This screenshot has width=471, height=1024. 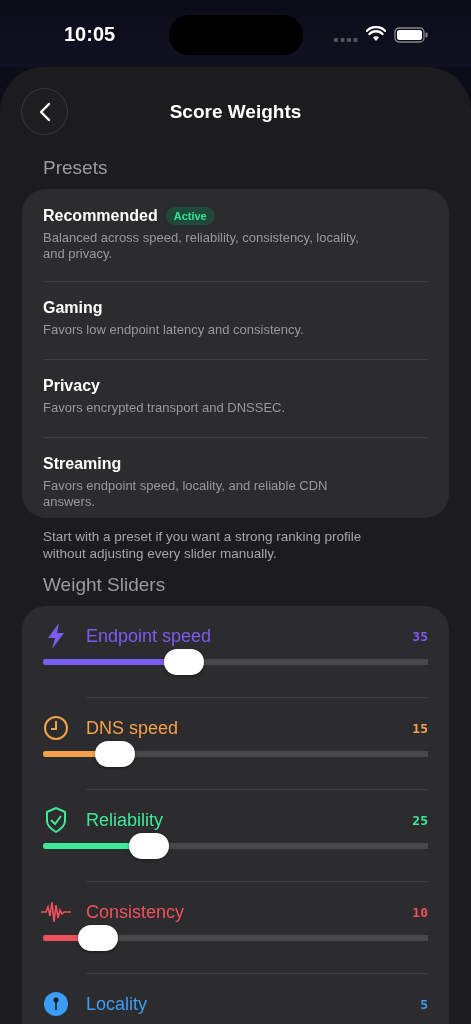 What do you see at coordinates (149, 636) in the screenshot?
I see `weight-label: Endpoint speed` at bounding box center [149, 636].